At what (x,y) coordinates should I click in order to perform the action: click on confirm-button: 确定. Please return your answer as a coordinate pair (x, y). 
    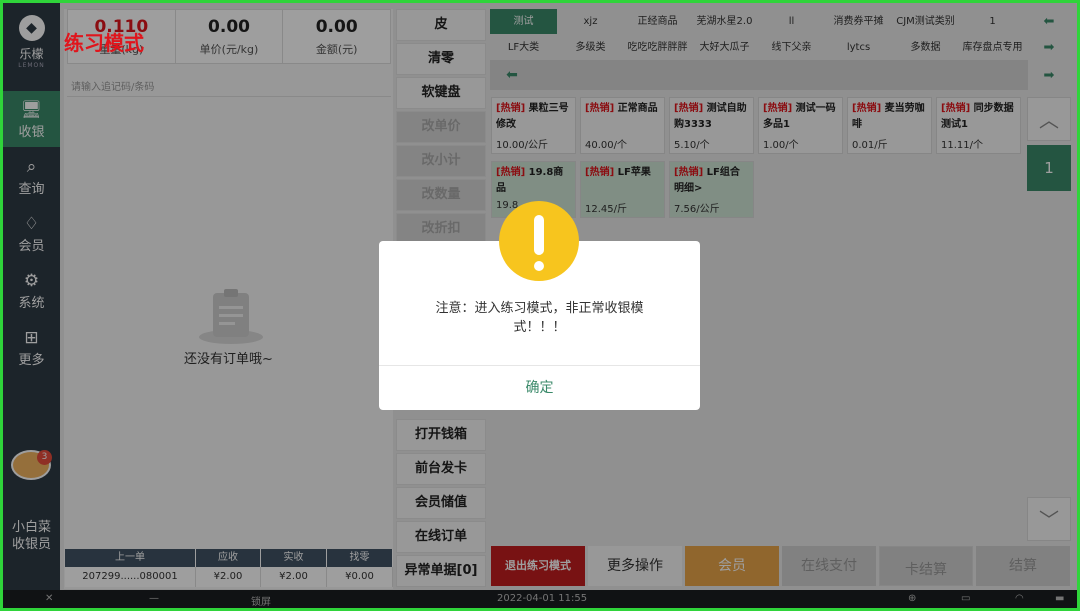
    Looking at the image, I should click on (539, 388).